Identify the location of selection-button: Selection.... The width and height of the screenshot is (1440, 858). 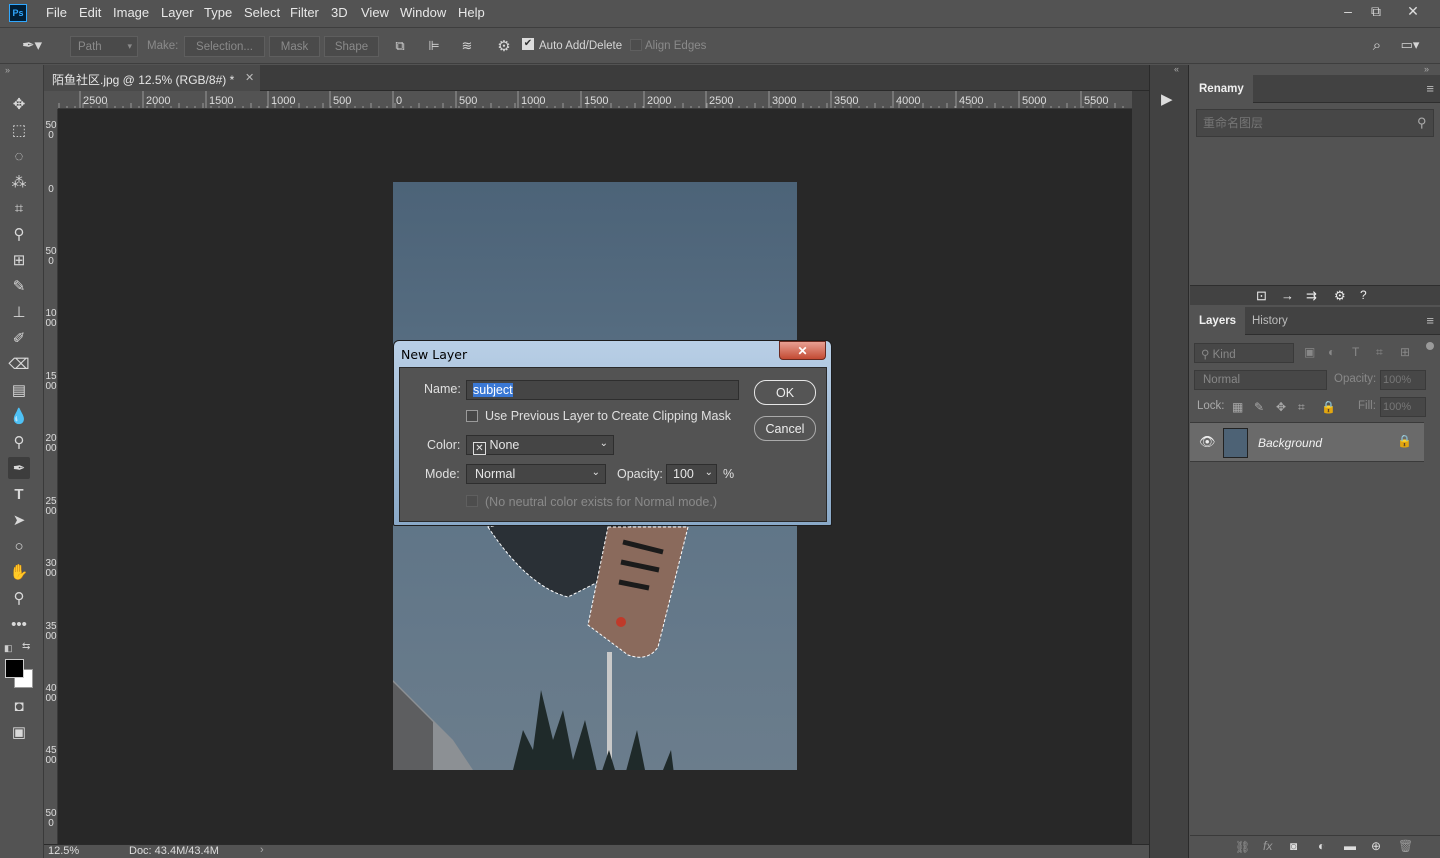
(224, 46).